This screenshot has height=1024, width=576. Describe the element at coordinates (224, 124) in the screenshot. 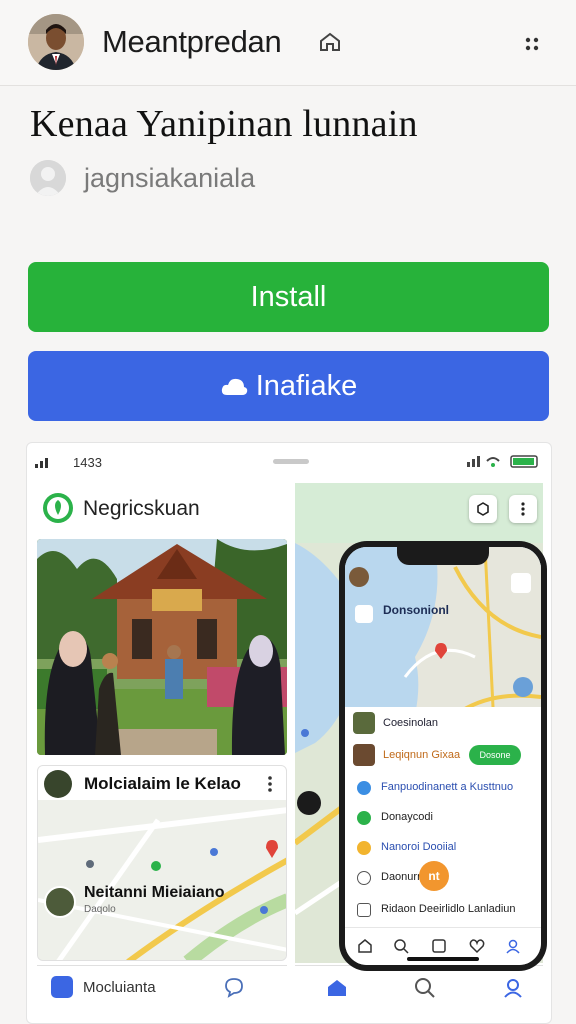

I see `app-title: Kenaa Yanipinan lunnain` at that location.